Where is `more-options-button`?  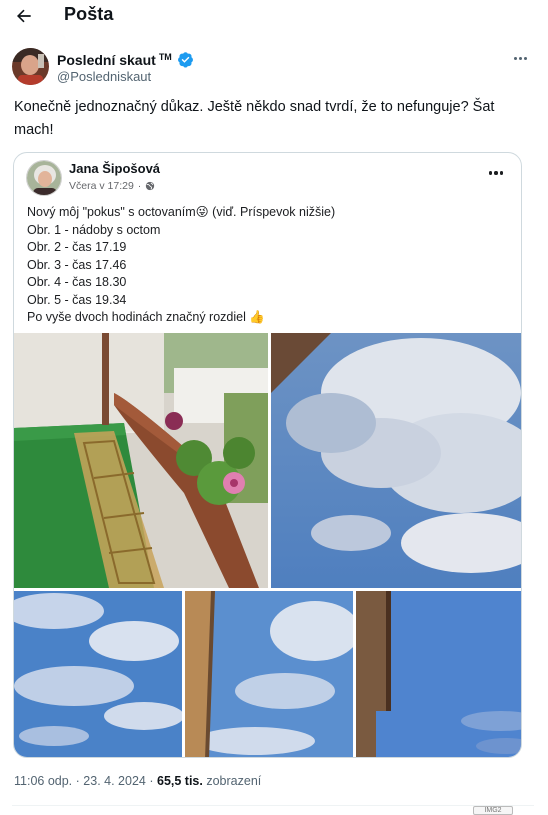
more-options-button is located at coordinates (520, 58).